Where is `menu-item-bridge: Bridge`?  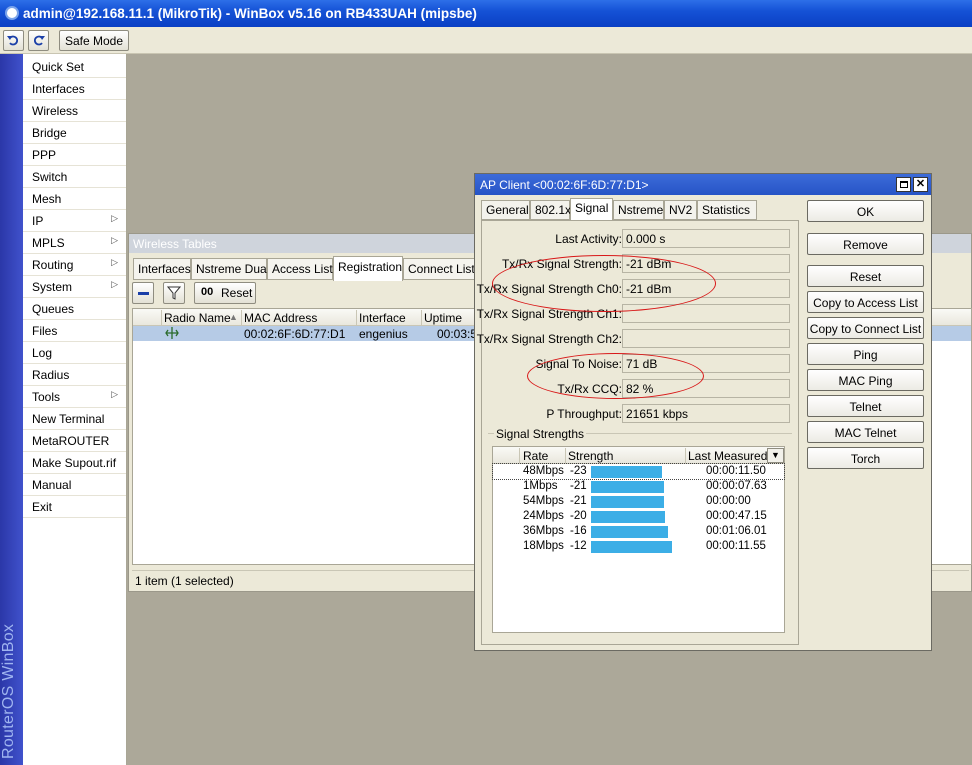 menu-item-bridge: Bridge is located at coordinates (74, 133).